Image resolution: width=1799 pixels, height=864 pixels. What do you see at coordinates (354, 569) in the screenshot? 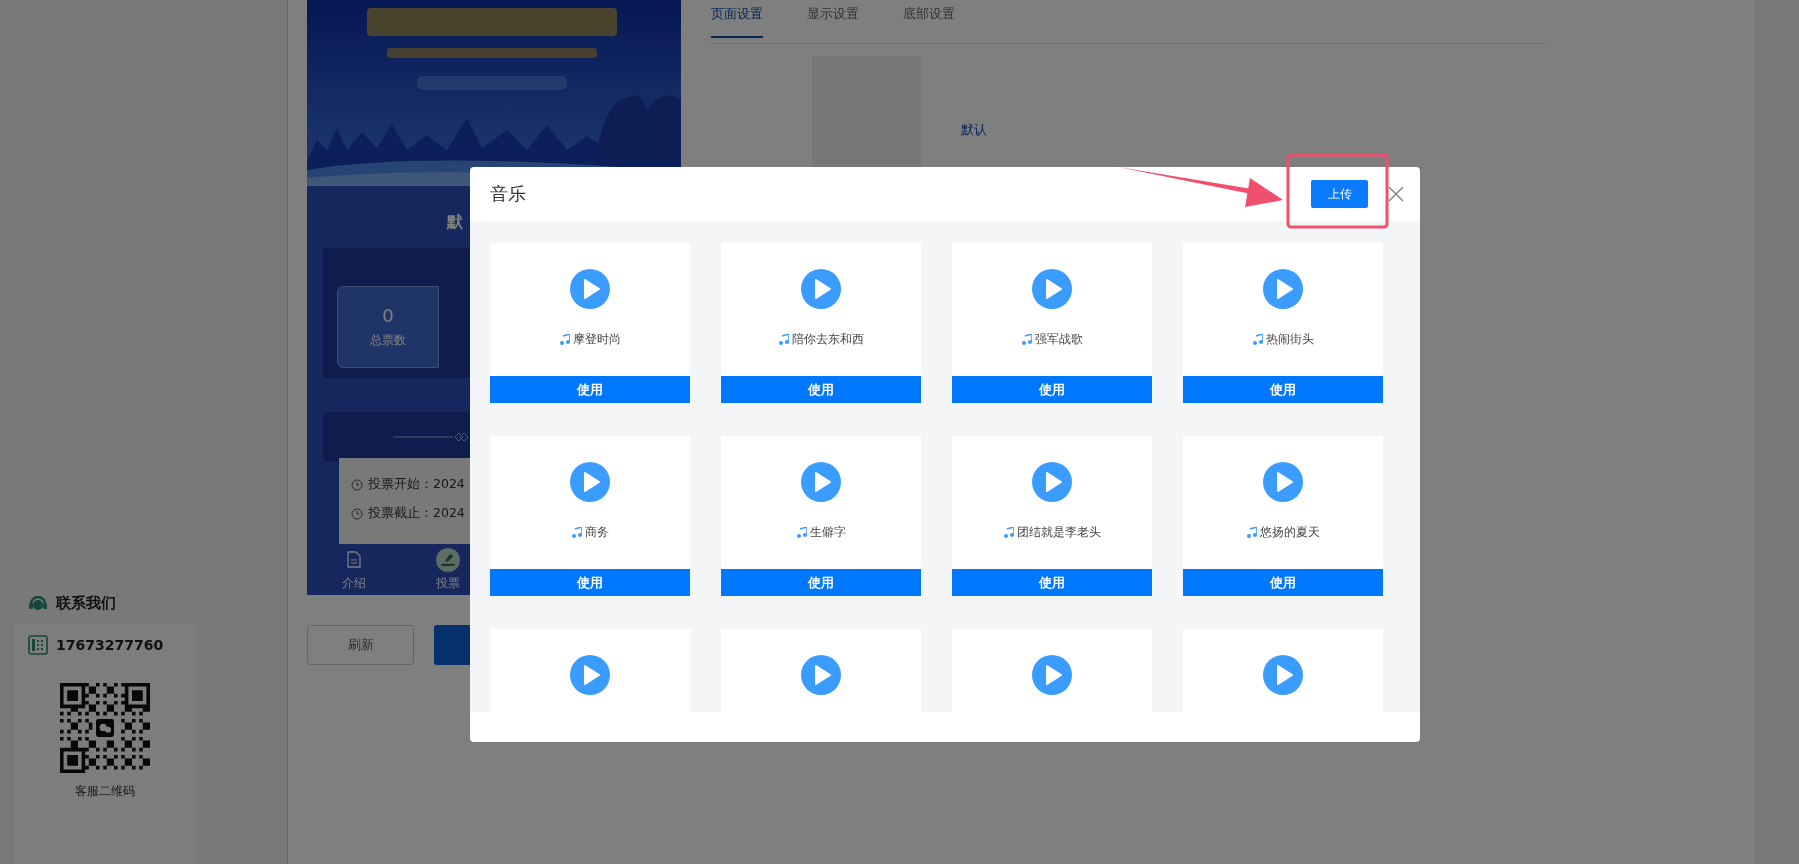
I see `nav-tab: 介绍` at bounding box center [354, 569].